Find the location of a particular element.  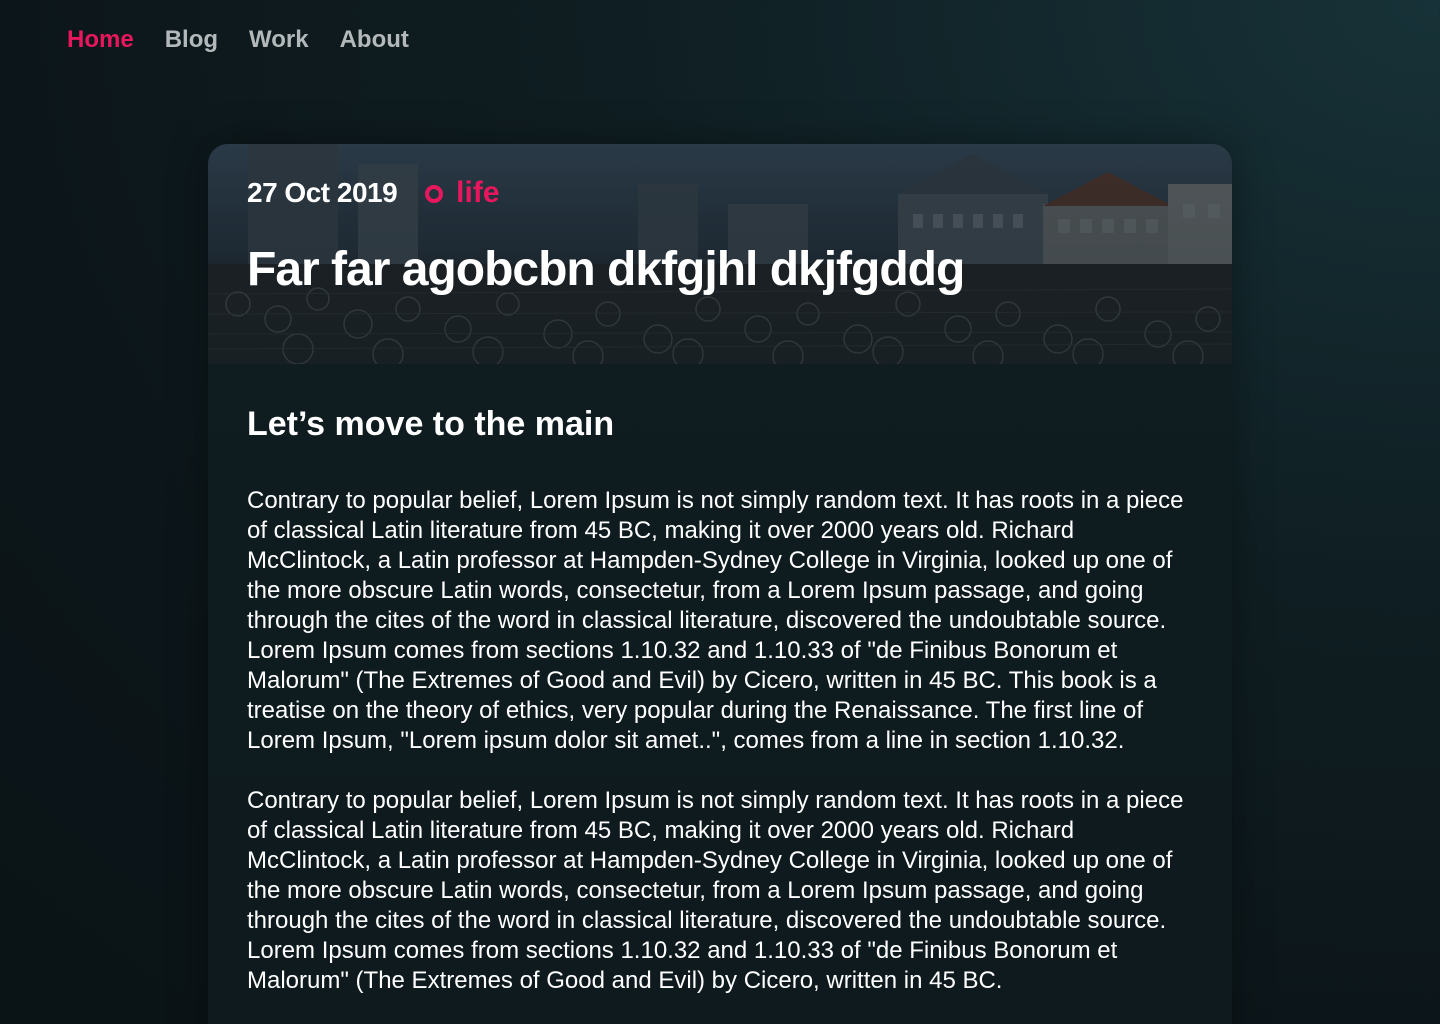

post-title: Far far agobcbn dkfgjhl dkjfgddg is located at coordinates (606, 269).